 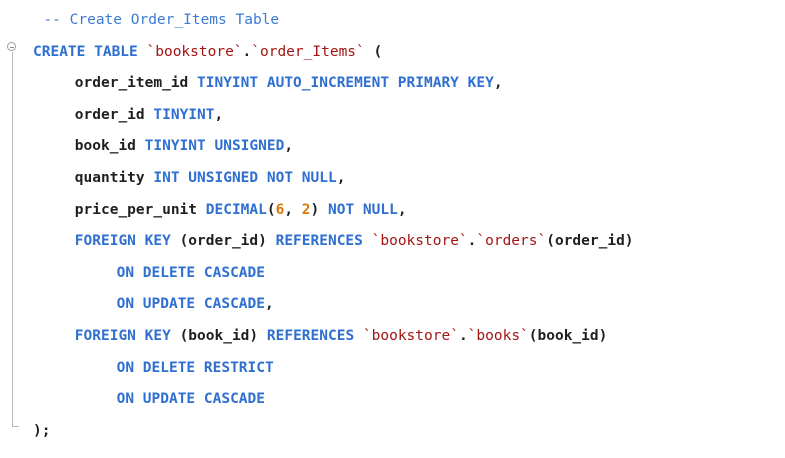 What do you see at coordinates (136, 83) in the screenshot?
I see `code-token-identifier: order_item_id` at bounding box center [136, 83].